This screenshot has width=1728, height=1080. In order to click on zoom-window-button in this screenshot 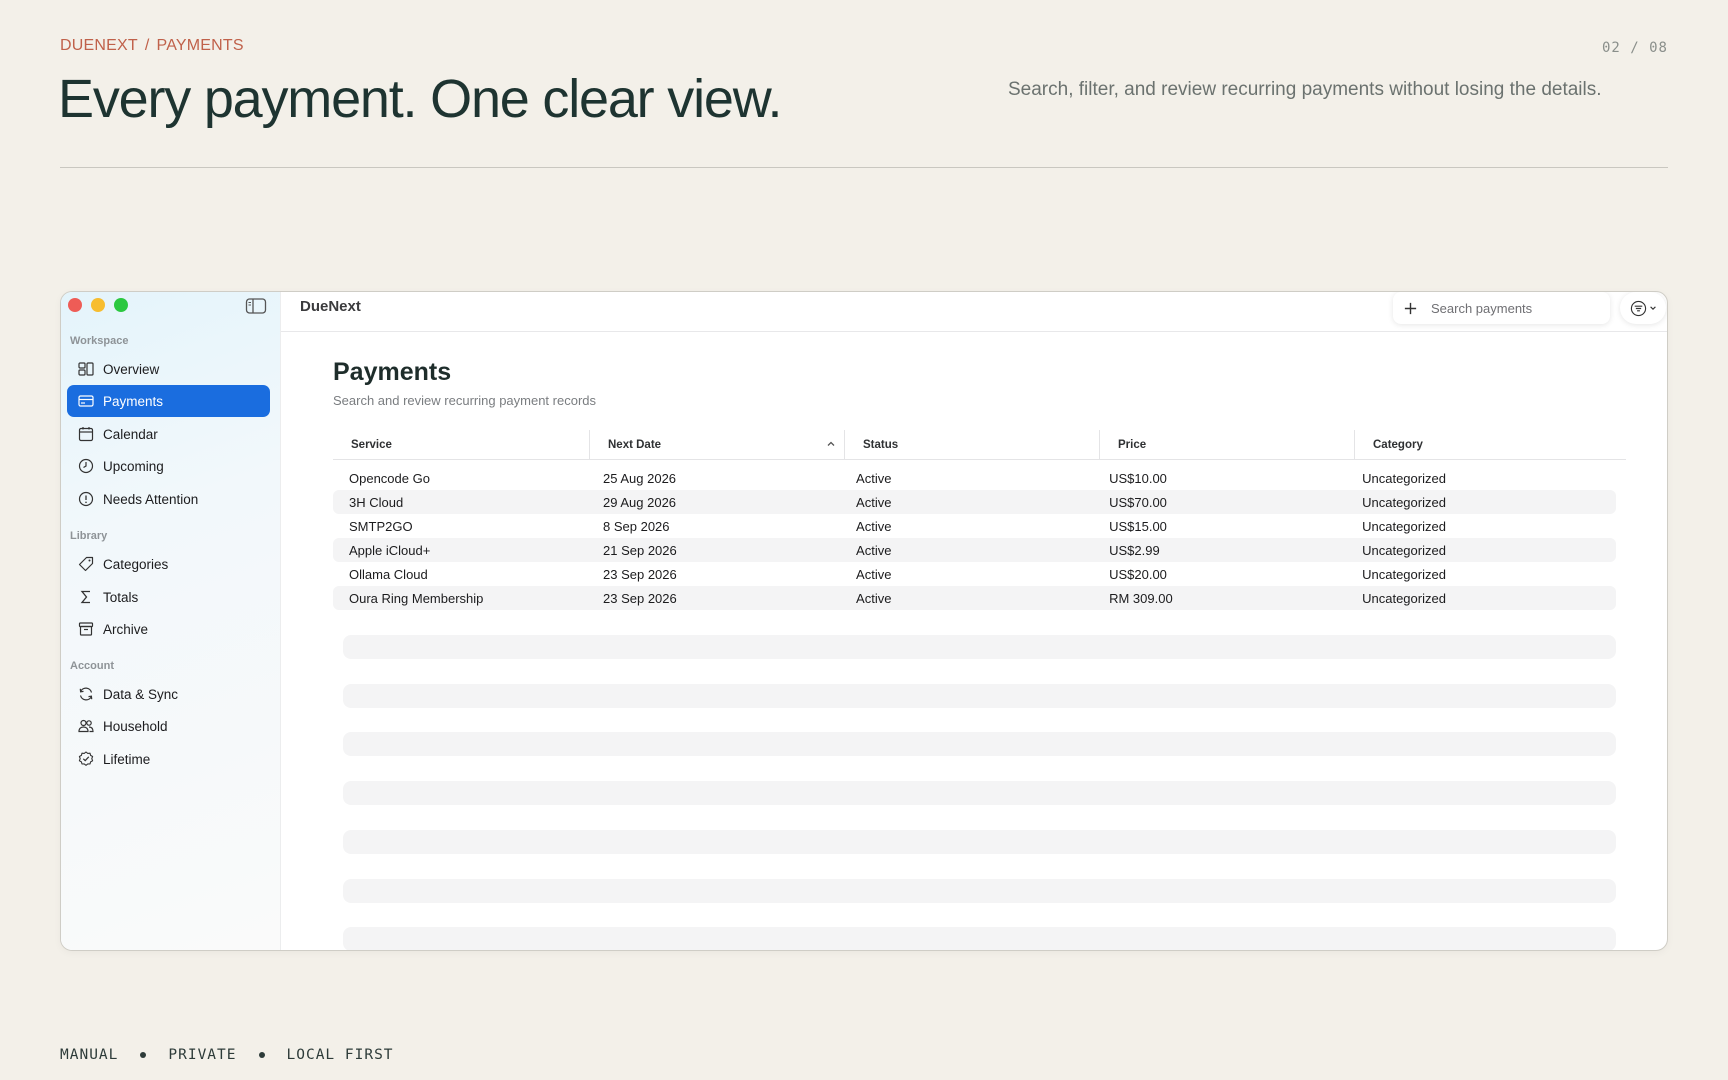, I will do `click(121, 305)`.